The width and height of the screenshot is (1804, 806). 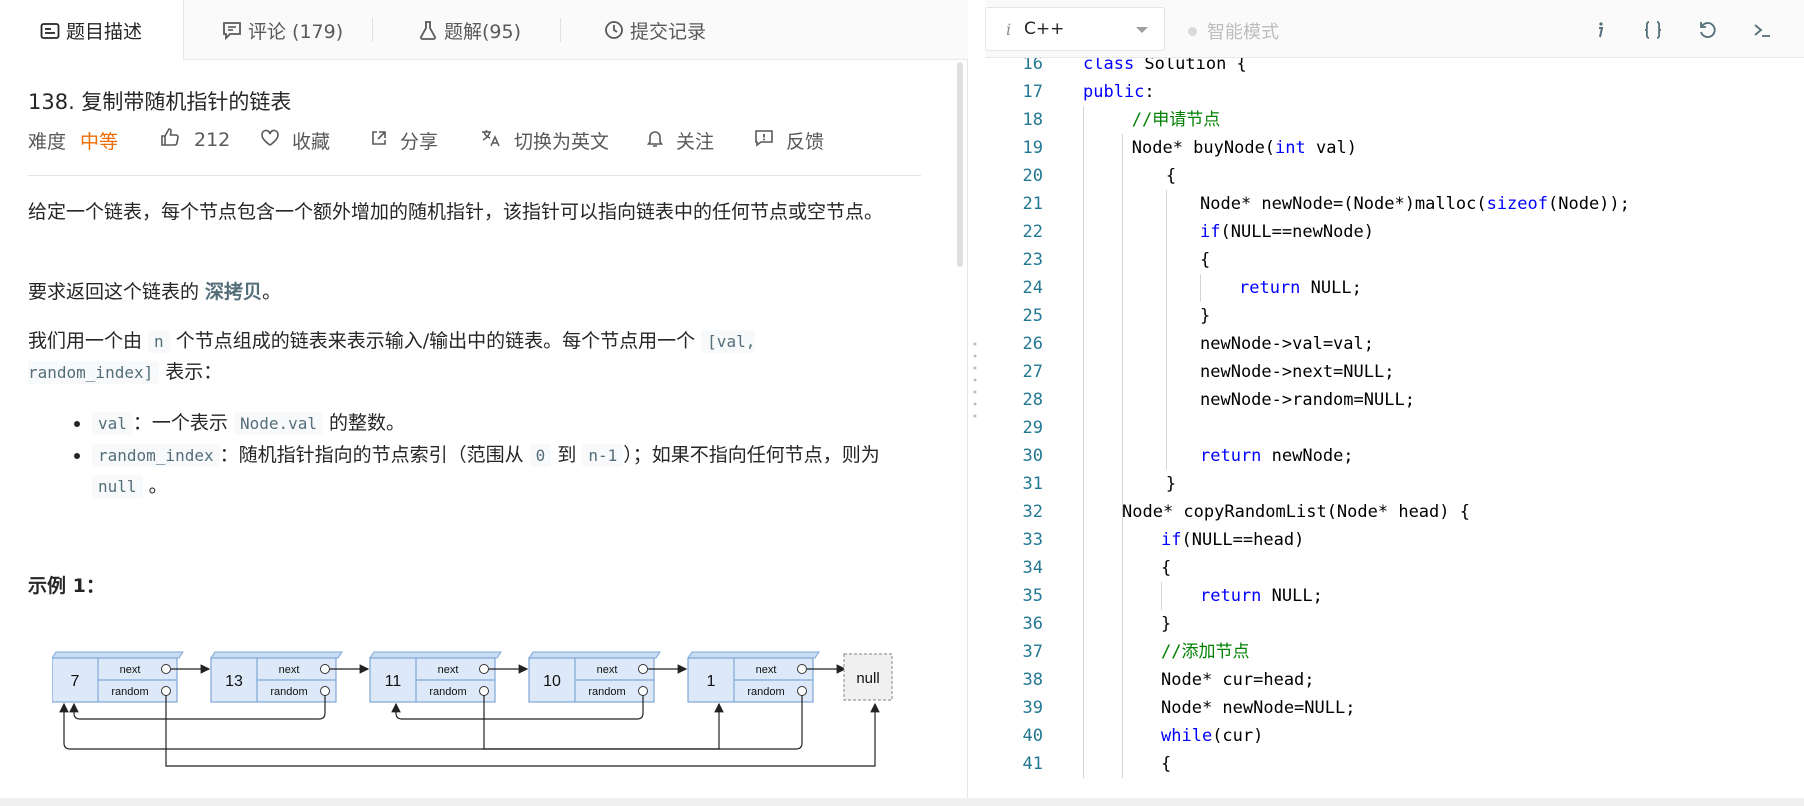 What do you see at coordinates (1394, 596) in the screenshot?
I see `code-line: 35 return NULL;` at bounding box center [1394, 596].